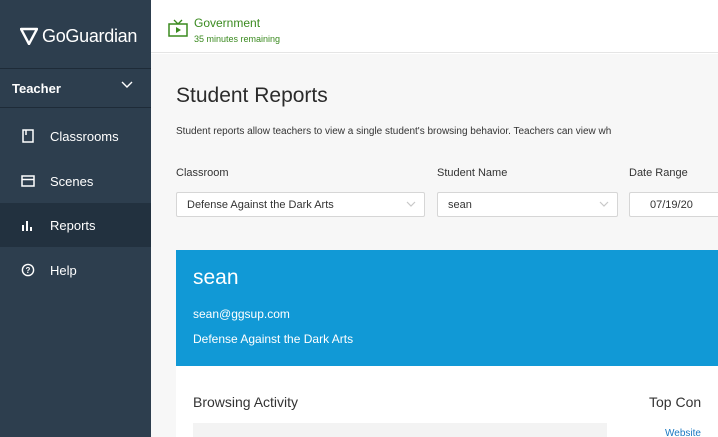  Describe the element at coordinates (252, 95) in the screenshot. I see `page-title: Student Reports` at that location.